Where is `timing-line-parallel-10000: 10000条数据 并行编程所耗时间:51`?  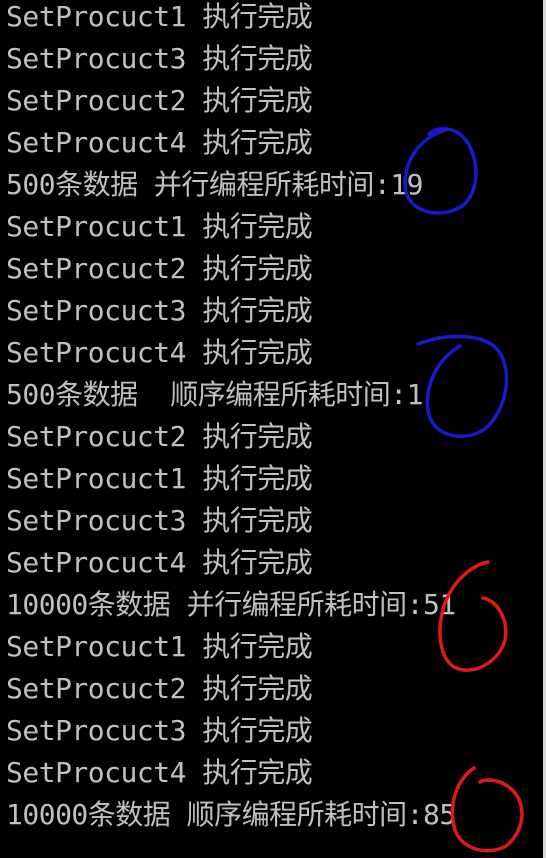 timing-line-parallel-10000: 10000条数据 并行编程所耗时间:51 is located at coordinates (231, 604).